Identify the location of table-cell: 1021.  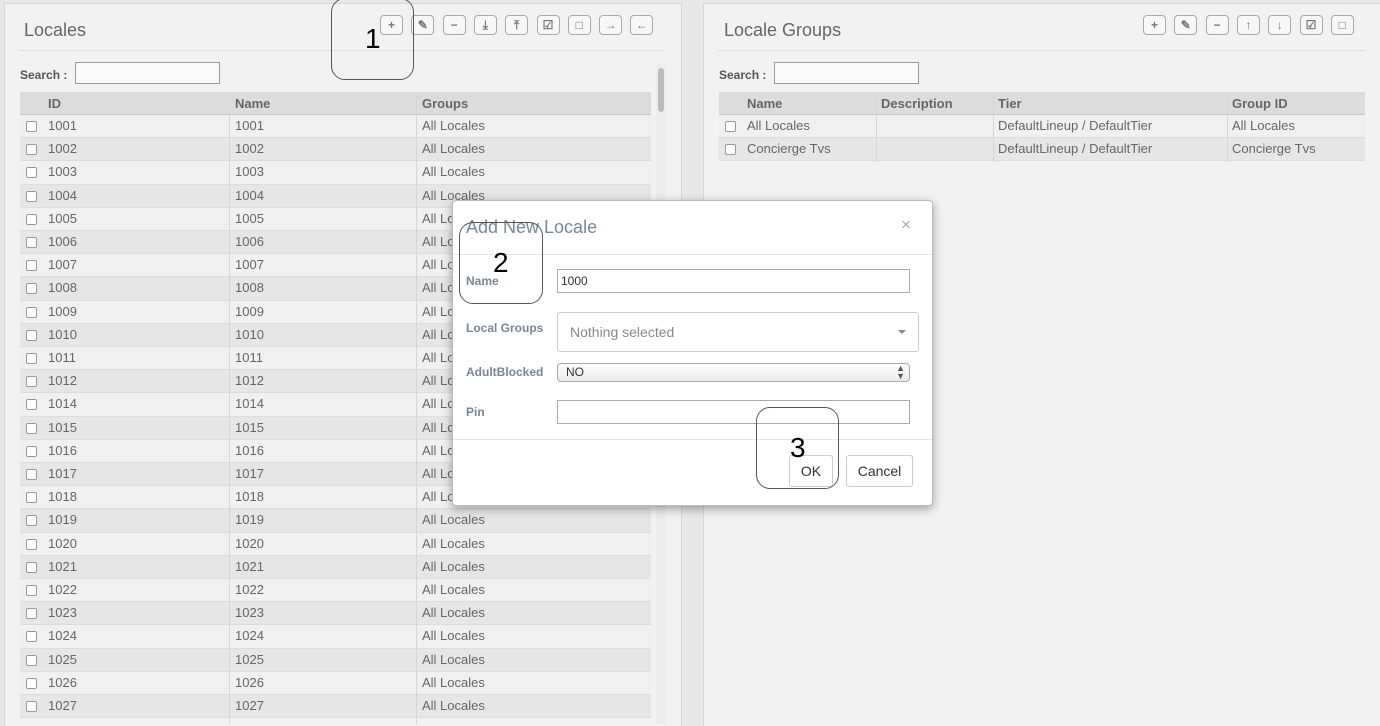
(249, 566).